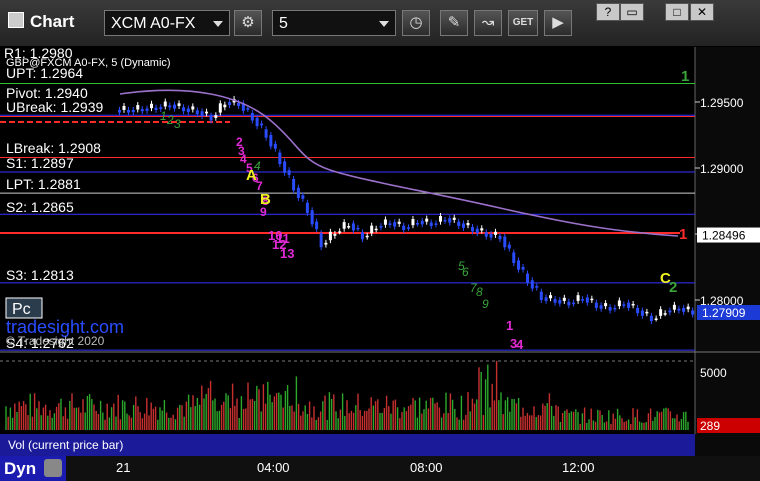 The image size is (760, 481). What do you see at coordinates (702, 12) in the screenshot?
I see `close-button: ✕` at bounding box center [702, 12].